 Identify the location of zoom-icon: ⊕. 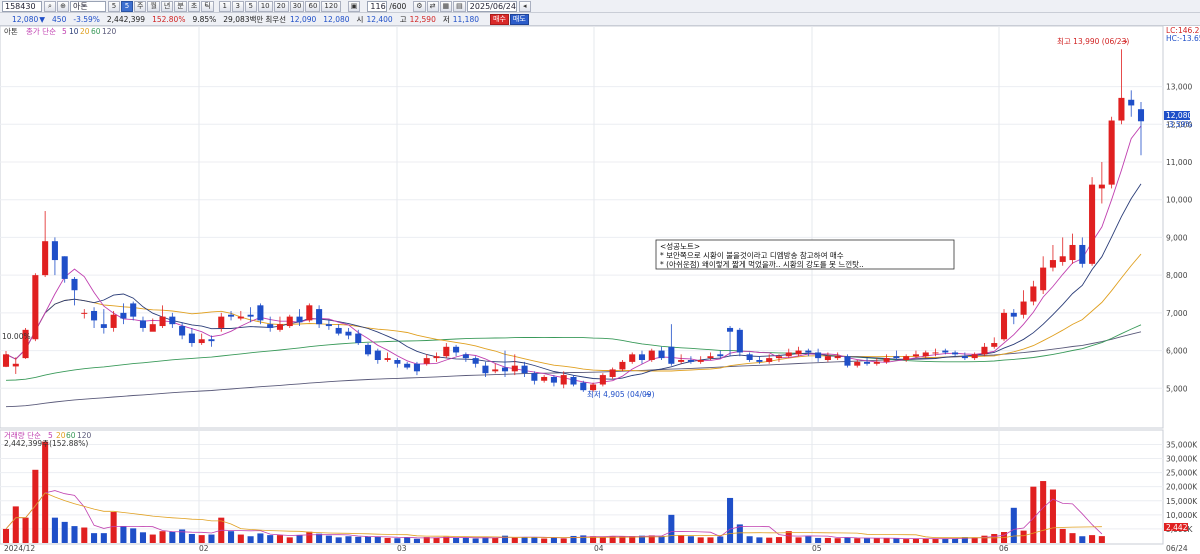
(63, 6).